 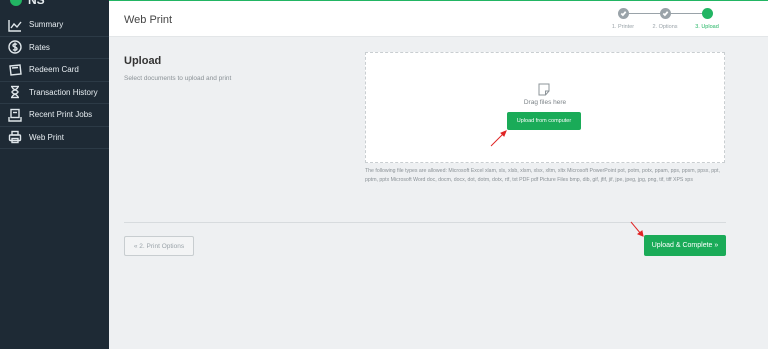 I want to click on sidebar-item-label: Redeem Card, so click(x=54, y=70).